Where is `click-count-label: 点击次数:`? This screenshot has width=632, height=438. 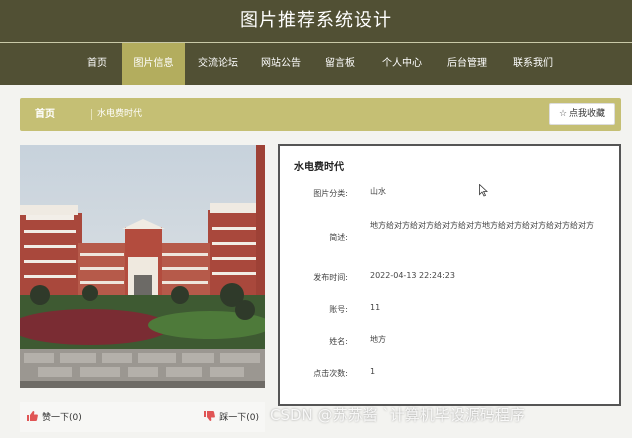
click-count-label: 点击次数: is located at coordinates (330, 373).